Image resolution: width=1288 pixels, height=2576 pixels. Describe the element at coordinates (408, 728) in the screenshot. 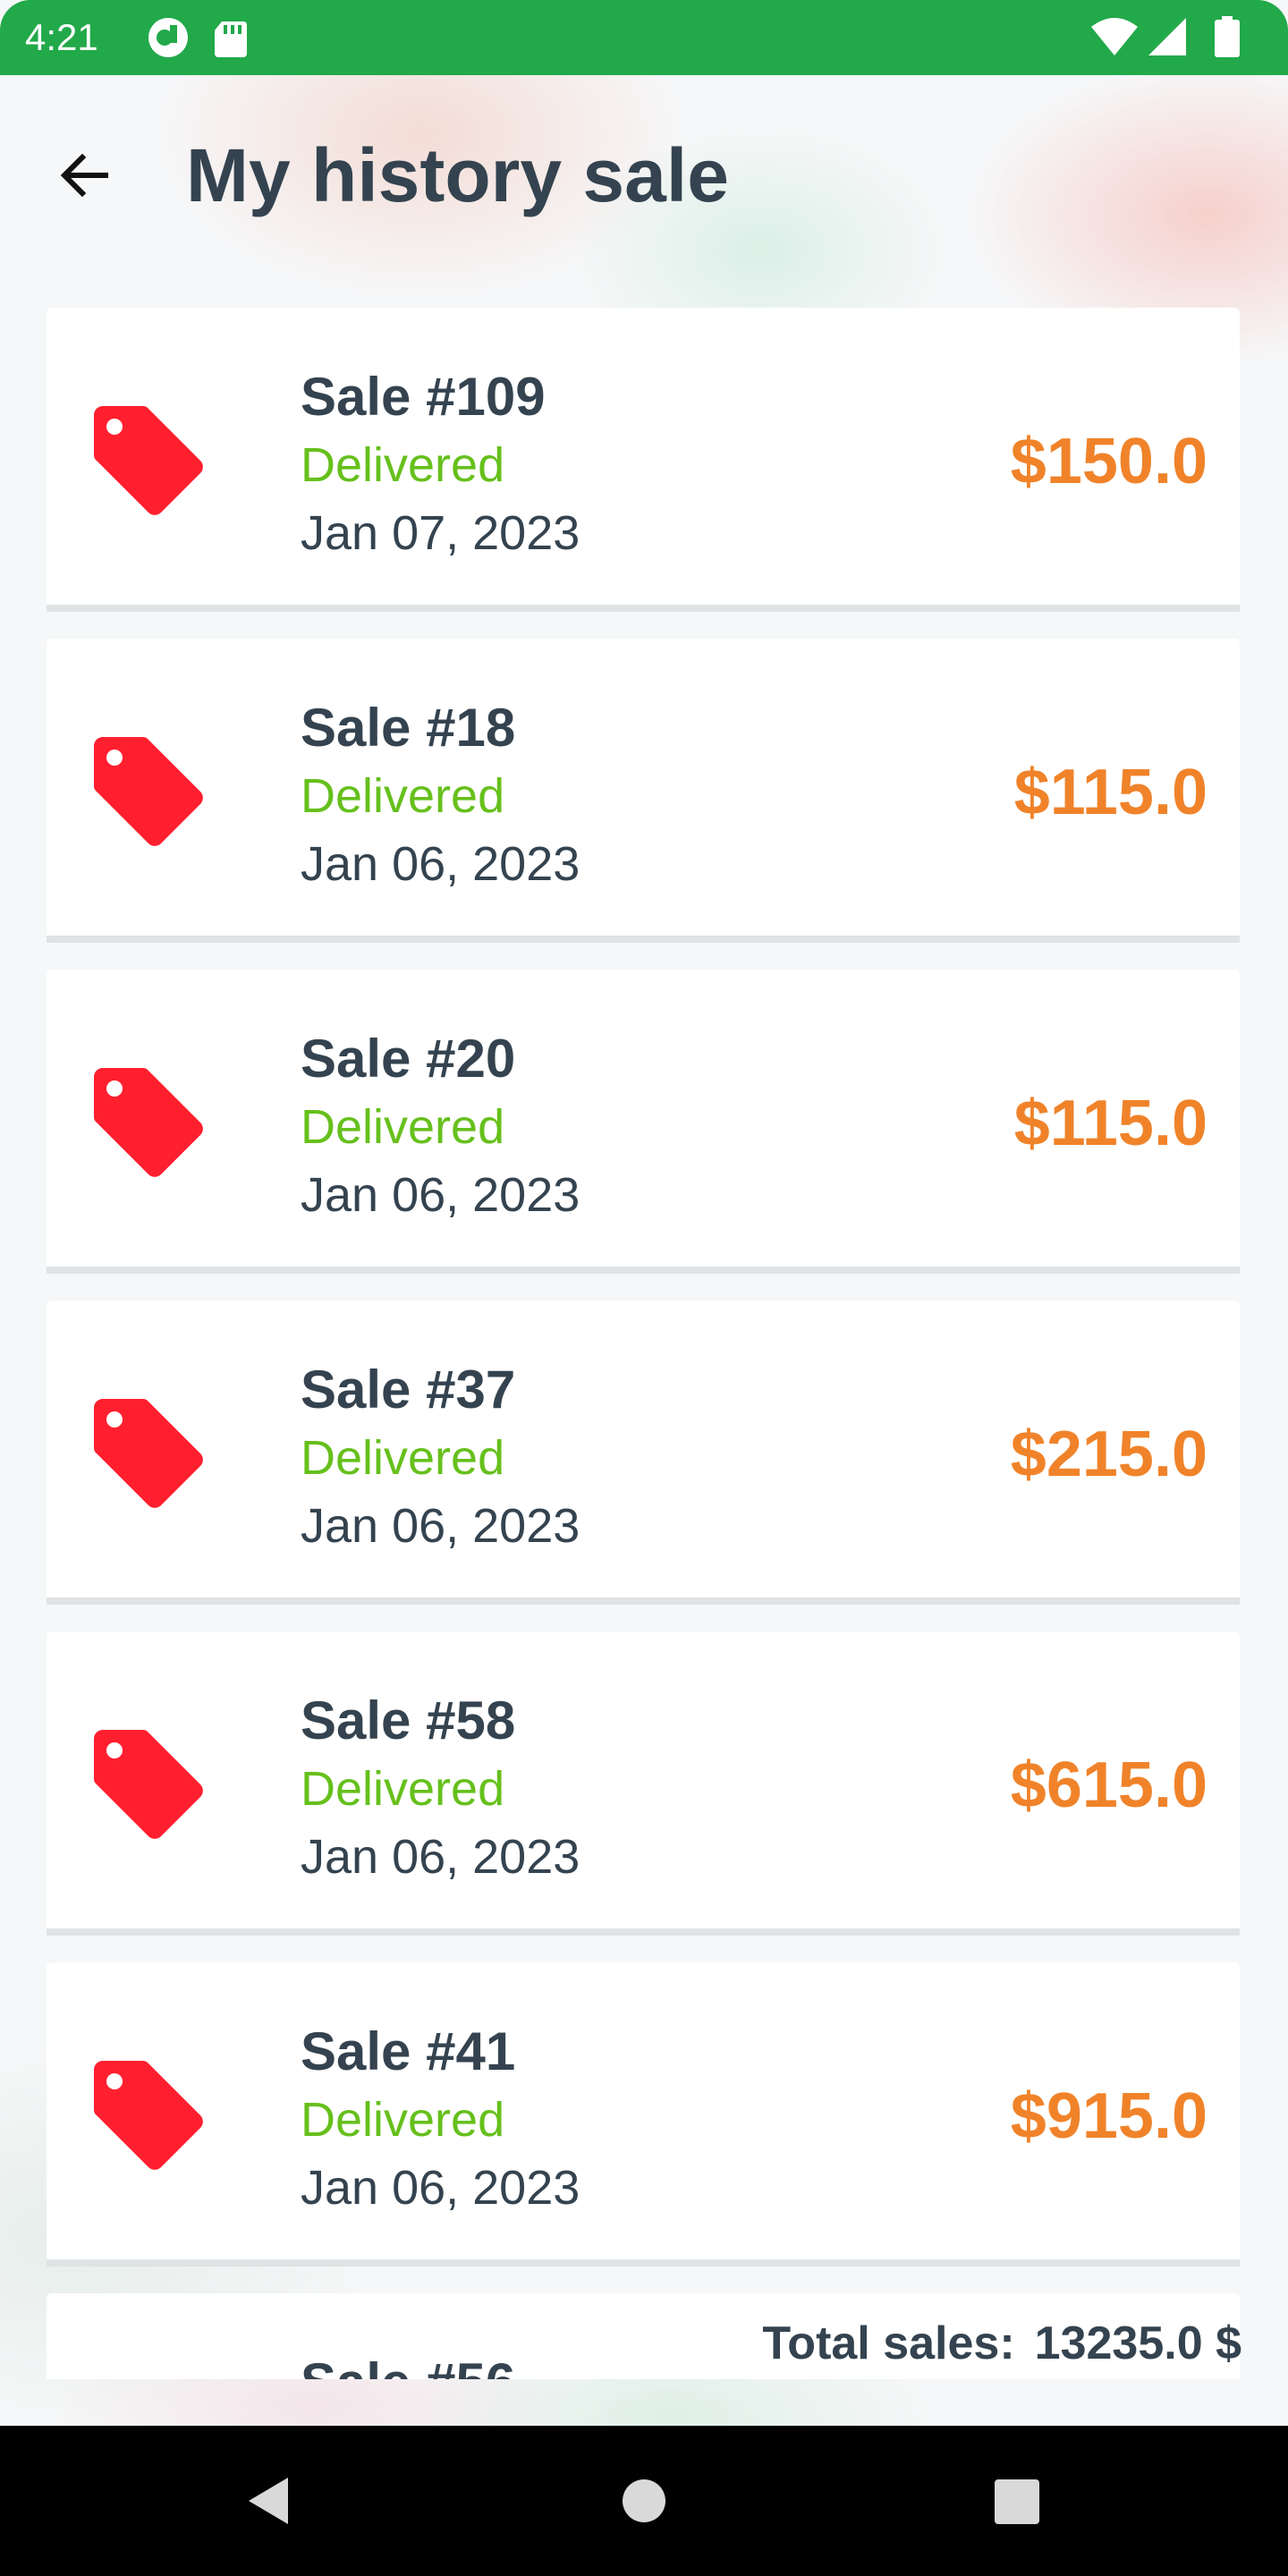

I see `sale-title: Sale #18` at that location.